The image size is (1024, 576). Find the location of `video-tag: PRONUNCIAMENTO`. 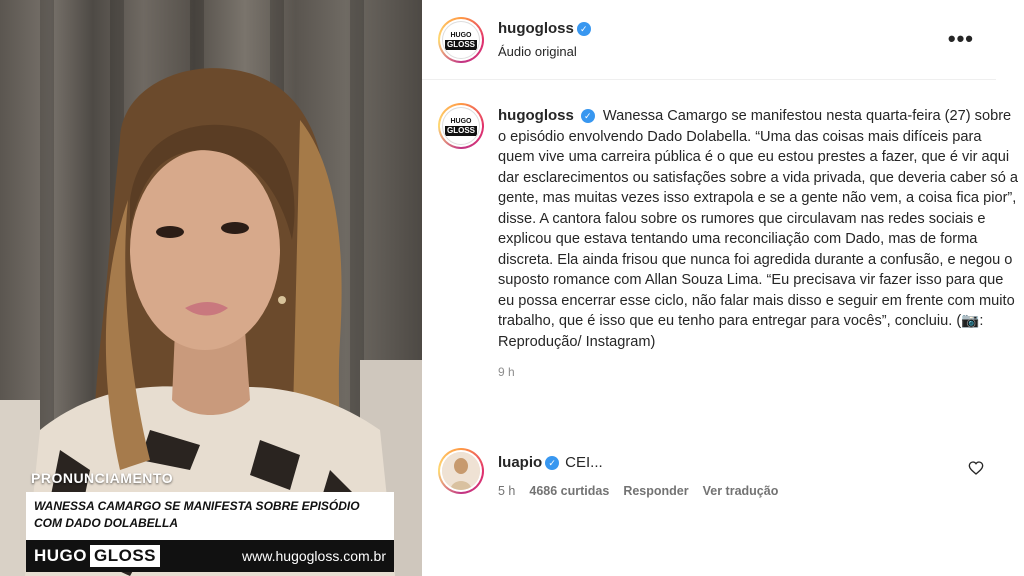

video-tag: PRONUNCIAMENTO is located at coordinates (102, 478).